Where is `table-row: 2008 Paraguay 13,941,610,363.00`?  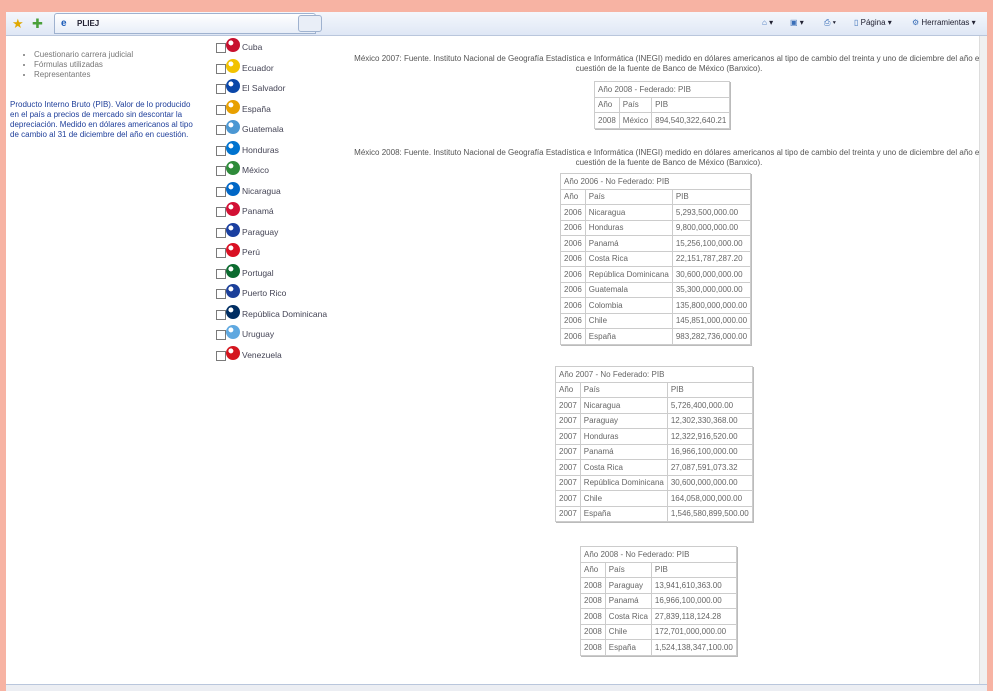
table-row: 2008 Paraguay 13,941,610,363.00 is located at coordinates (658, 585).